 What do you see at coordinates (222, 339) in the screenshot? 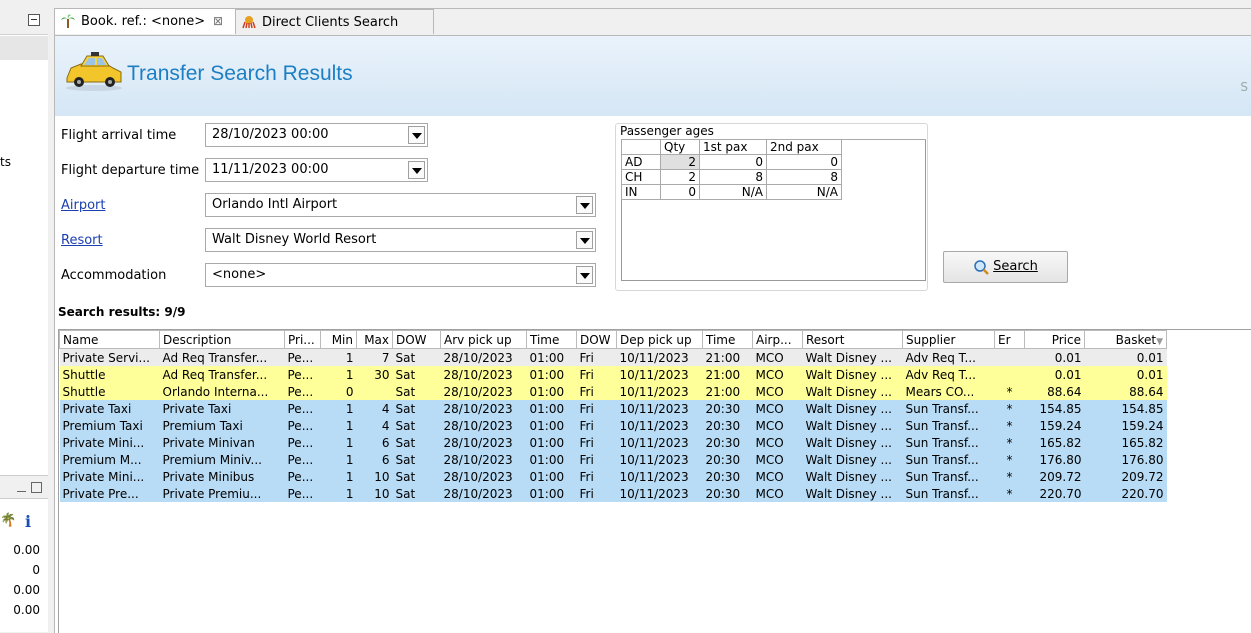
I see `results-column-header: Description` at bounding box center [222, 339].